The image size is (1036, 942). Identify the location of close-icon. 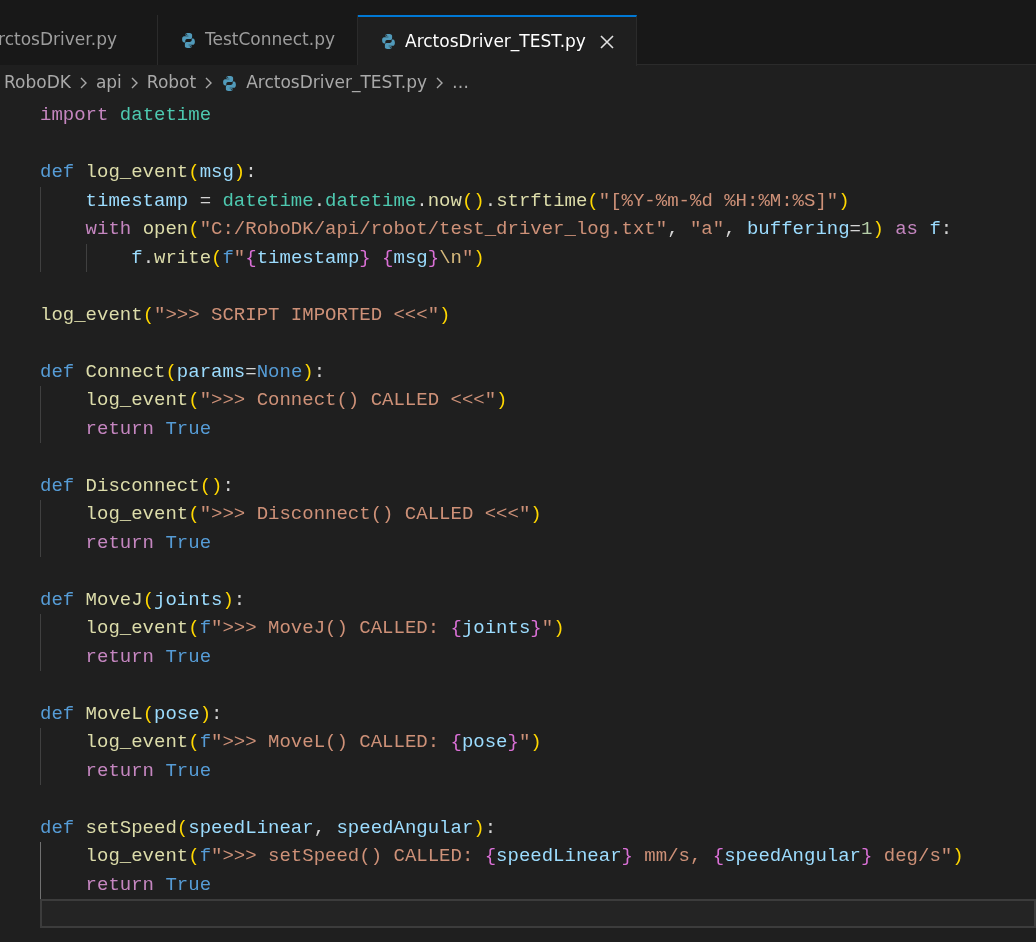
(606, 41).